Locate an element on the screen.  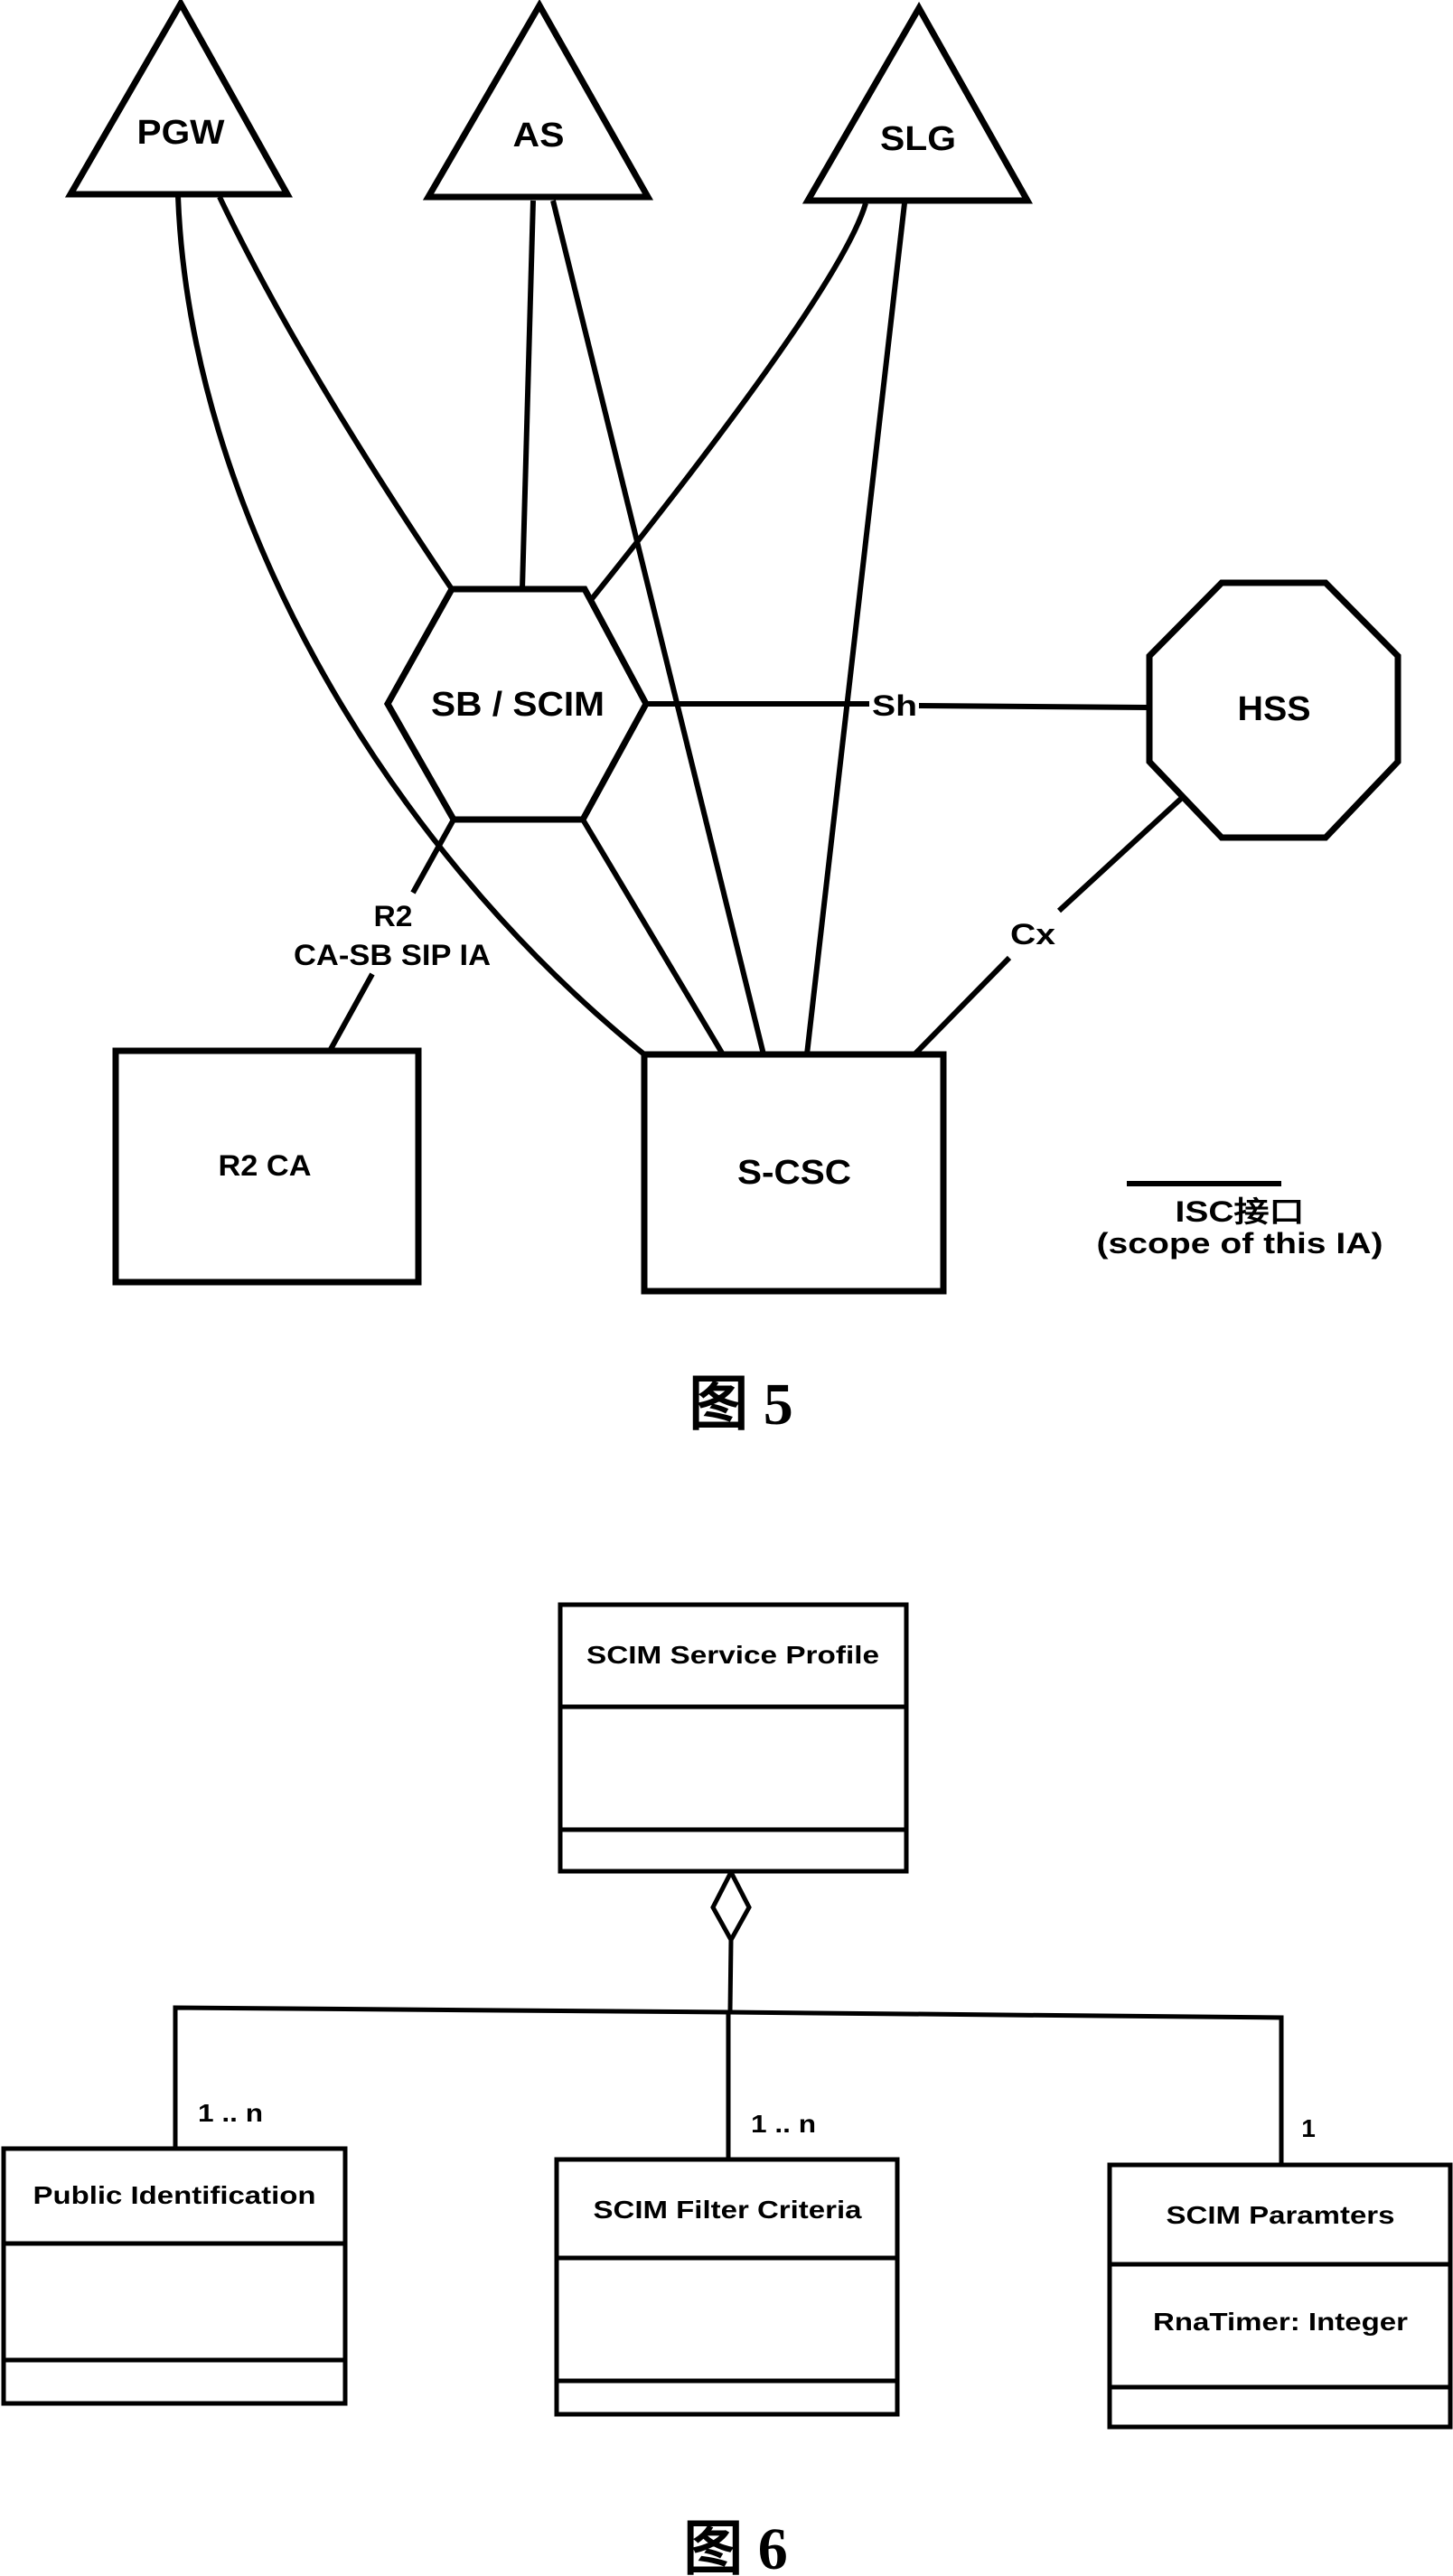
node-slg: SLG is located at coordinates (917, 102).